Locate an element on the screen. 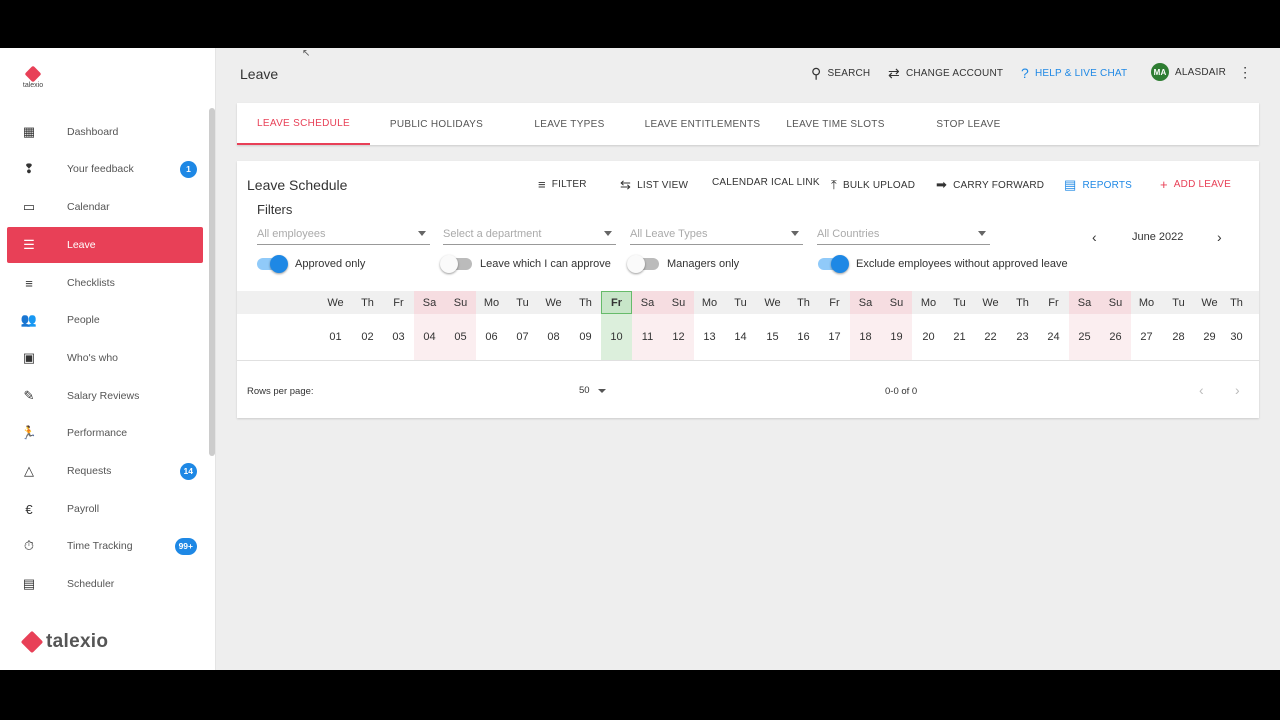  day-cell: 26 is located at coordinates (1115, 337).